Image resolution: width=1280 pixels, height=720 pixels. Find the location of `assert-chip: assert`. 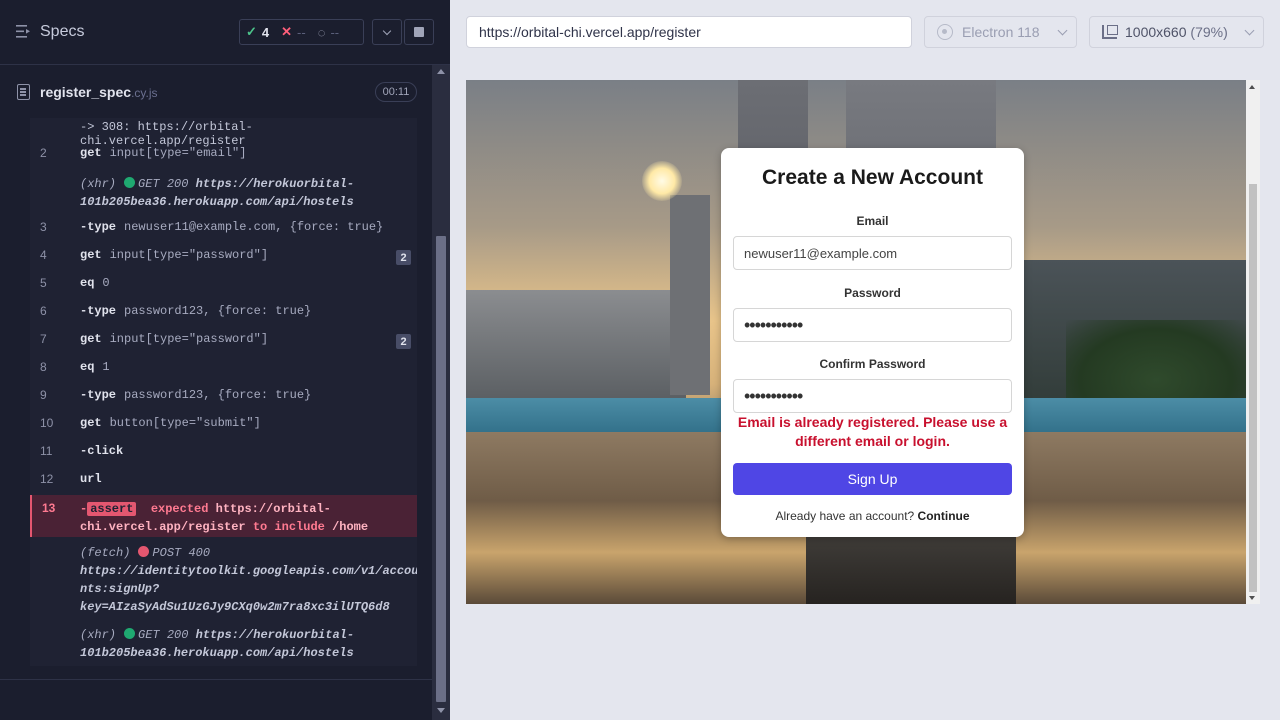

assert-chip: assert is located at coordinates (112, 509).